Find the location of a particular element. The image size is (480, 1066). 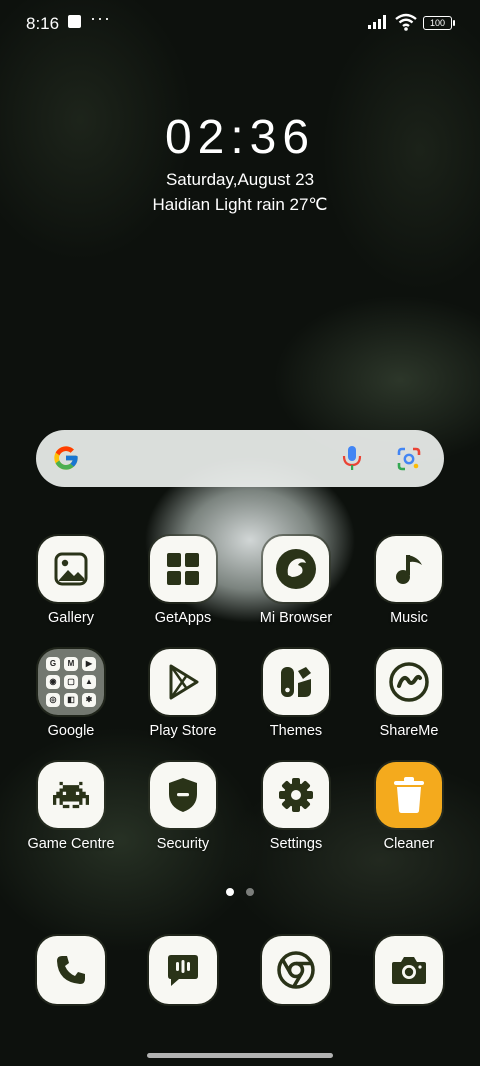

dock-chrome is located at coordinates (296, 970).